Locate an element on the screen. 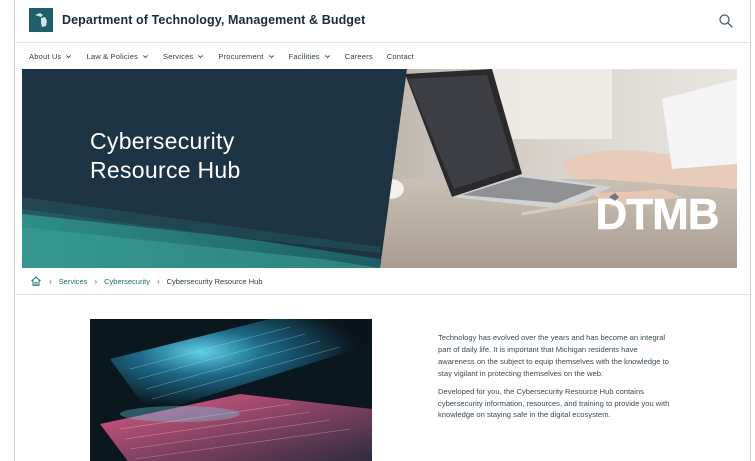 The image size is (755, 461). hero-title-line2: Resource Hub is located at coordinates (165, 170).